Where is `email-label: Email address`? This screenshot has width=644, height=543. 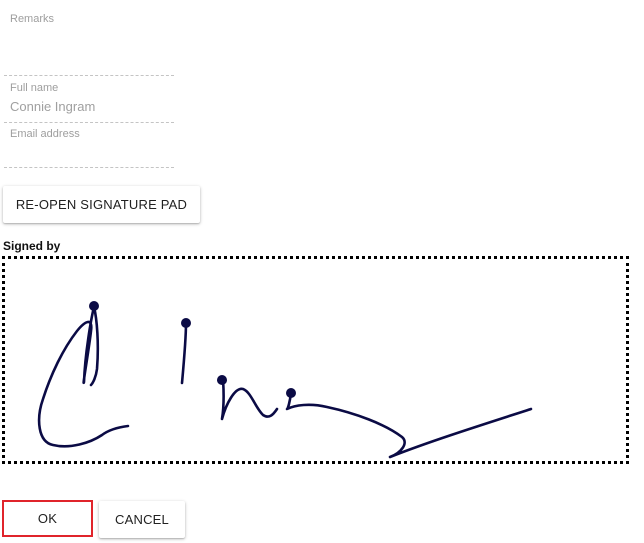
email-label: Email address is located at coordinates (45, 134).